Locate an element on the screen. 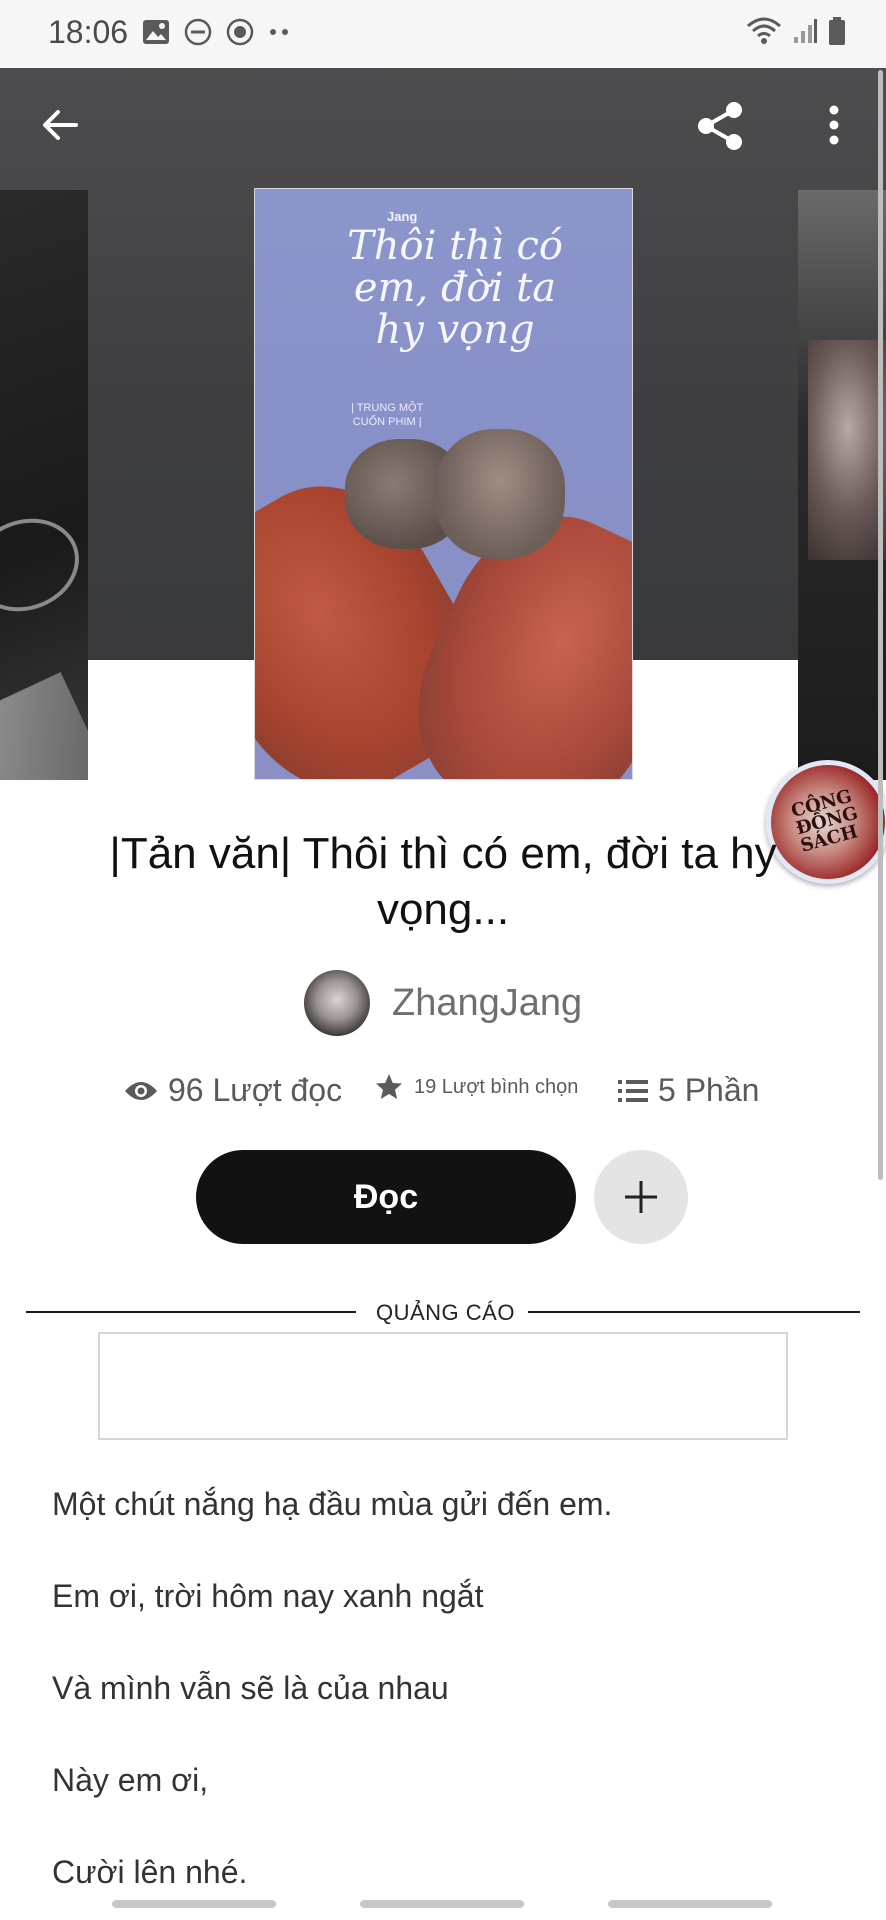 The width and height of the screenshot is (886, 1920). system-nav-bar is located at coordinates (443, 1904).